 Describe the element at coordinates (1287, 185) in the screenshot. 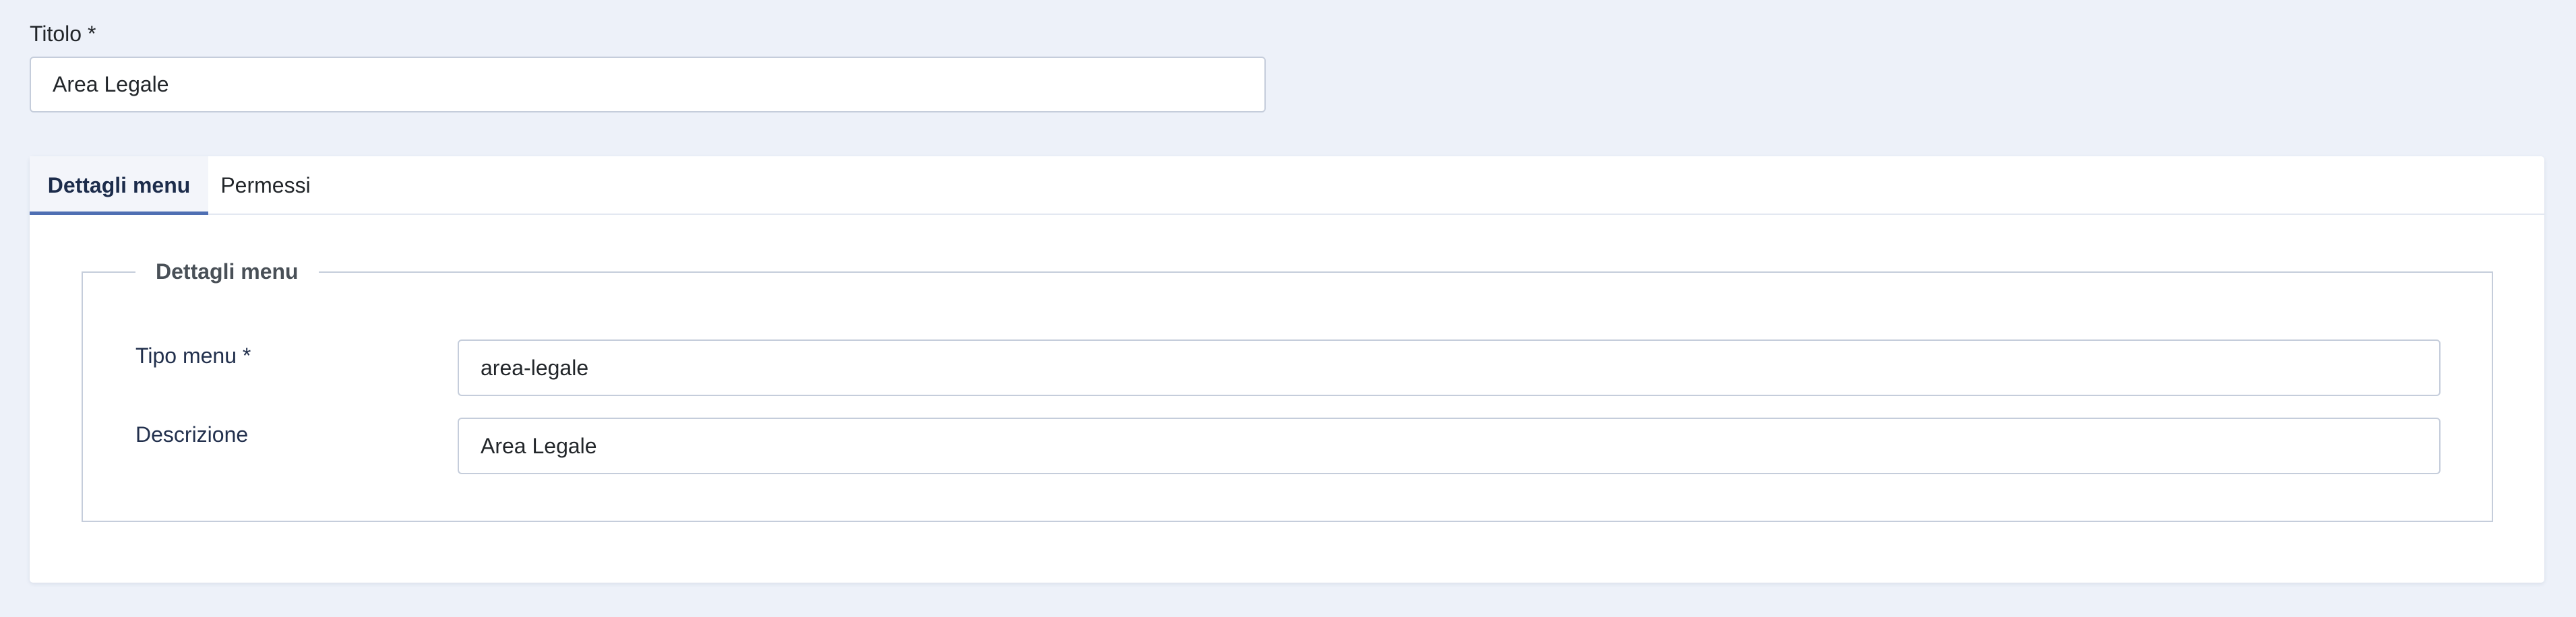

I see `tab-bar: Dettagli menu Permessi` at that location.